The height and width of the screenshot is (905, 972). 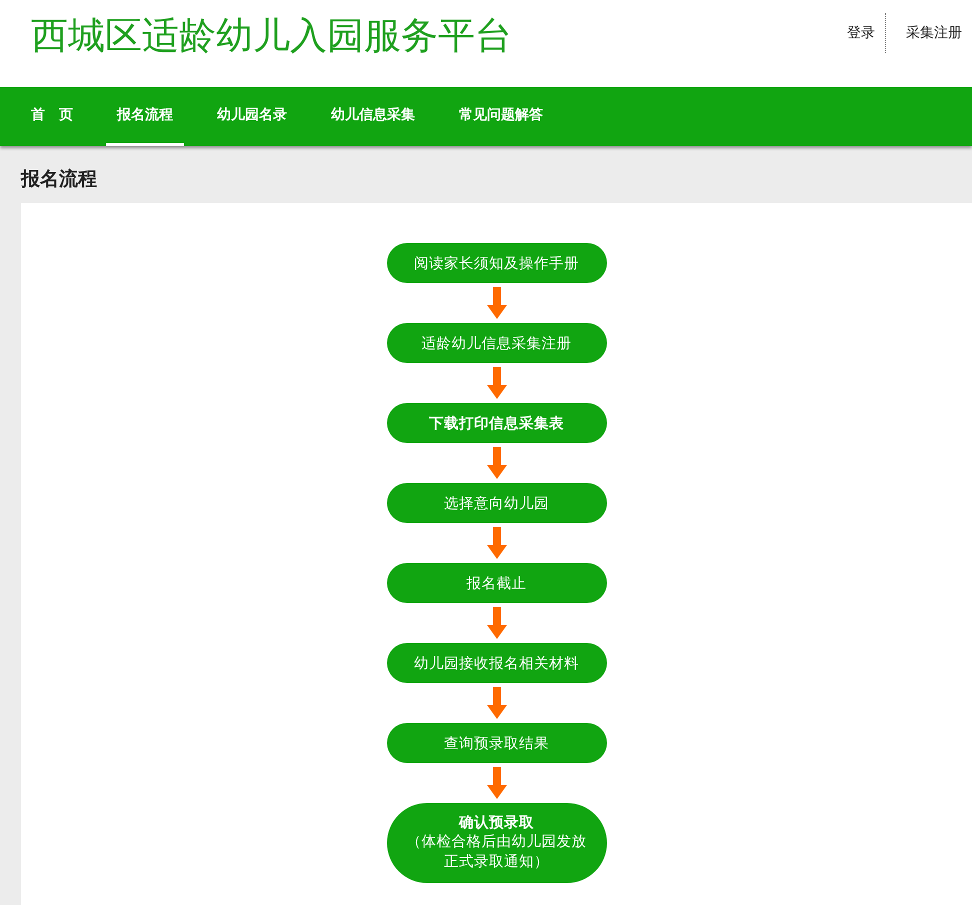 What do you see at coordinates (496, 743) in the screenshot?
I see `flow-step: 查询预录取结果` at bounding box center [496, 743].